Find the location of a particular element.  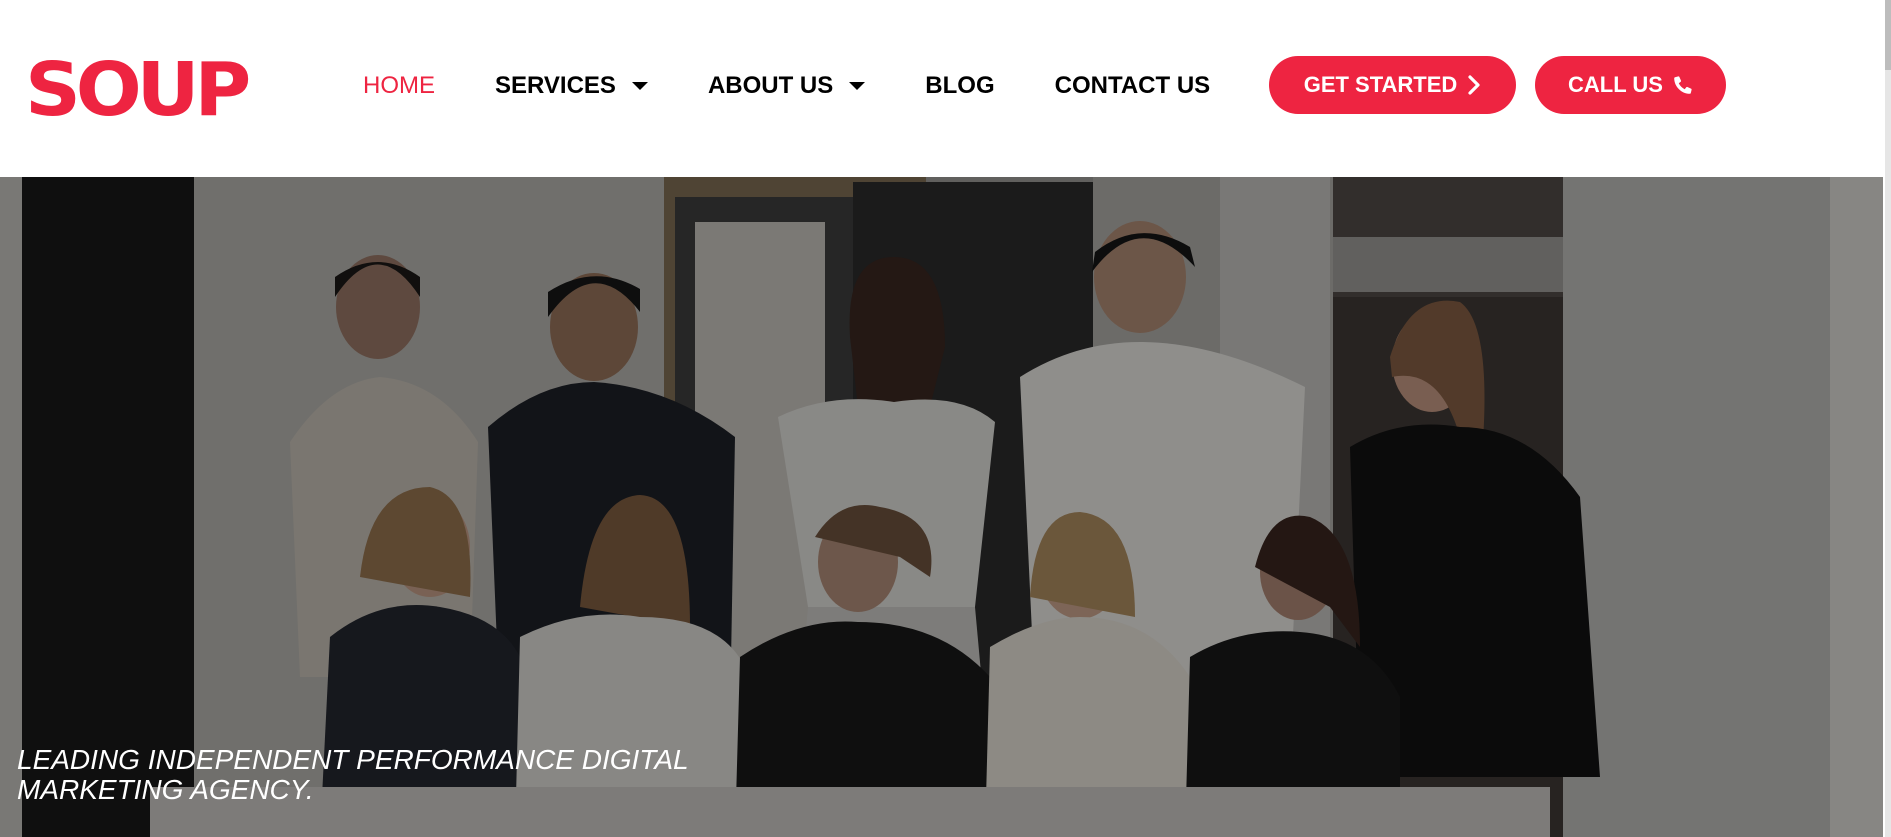

nav-blog: BLOG is located at coordinates (959, 86).